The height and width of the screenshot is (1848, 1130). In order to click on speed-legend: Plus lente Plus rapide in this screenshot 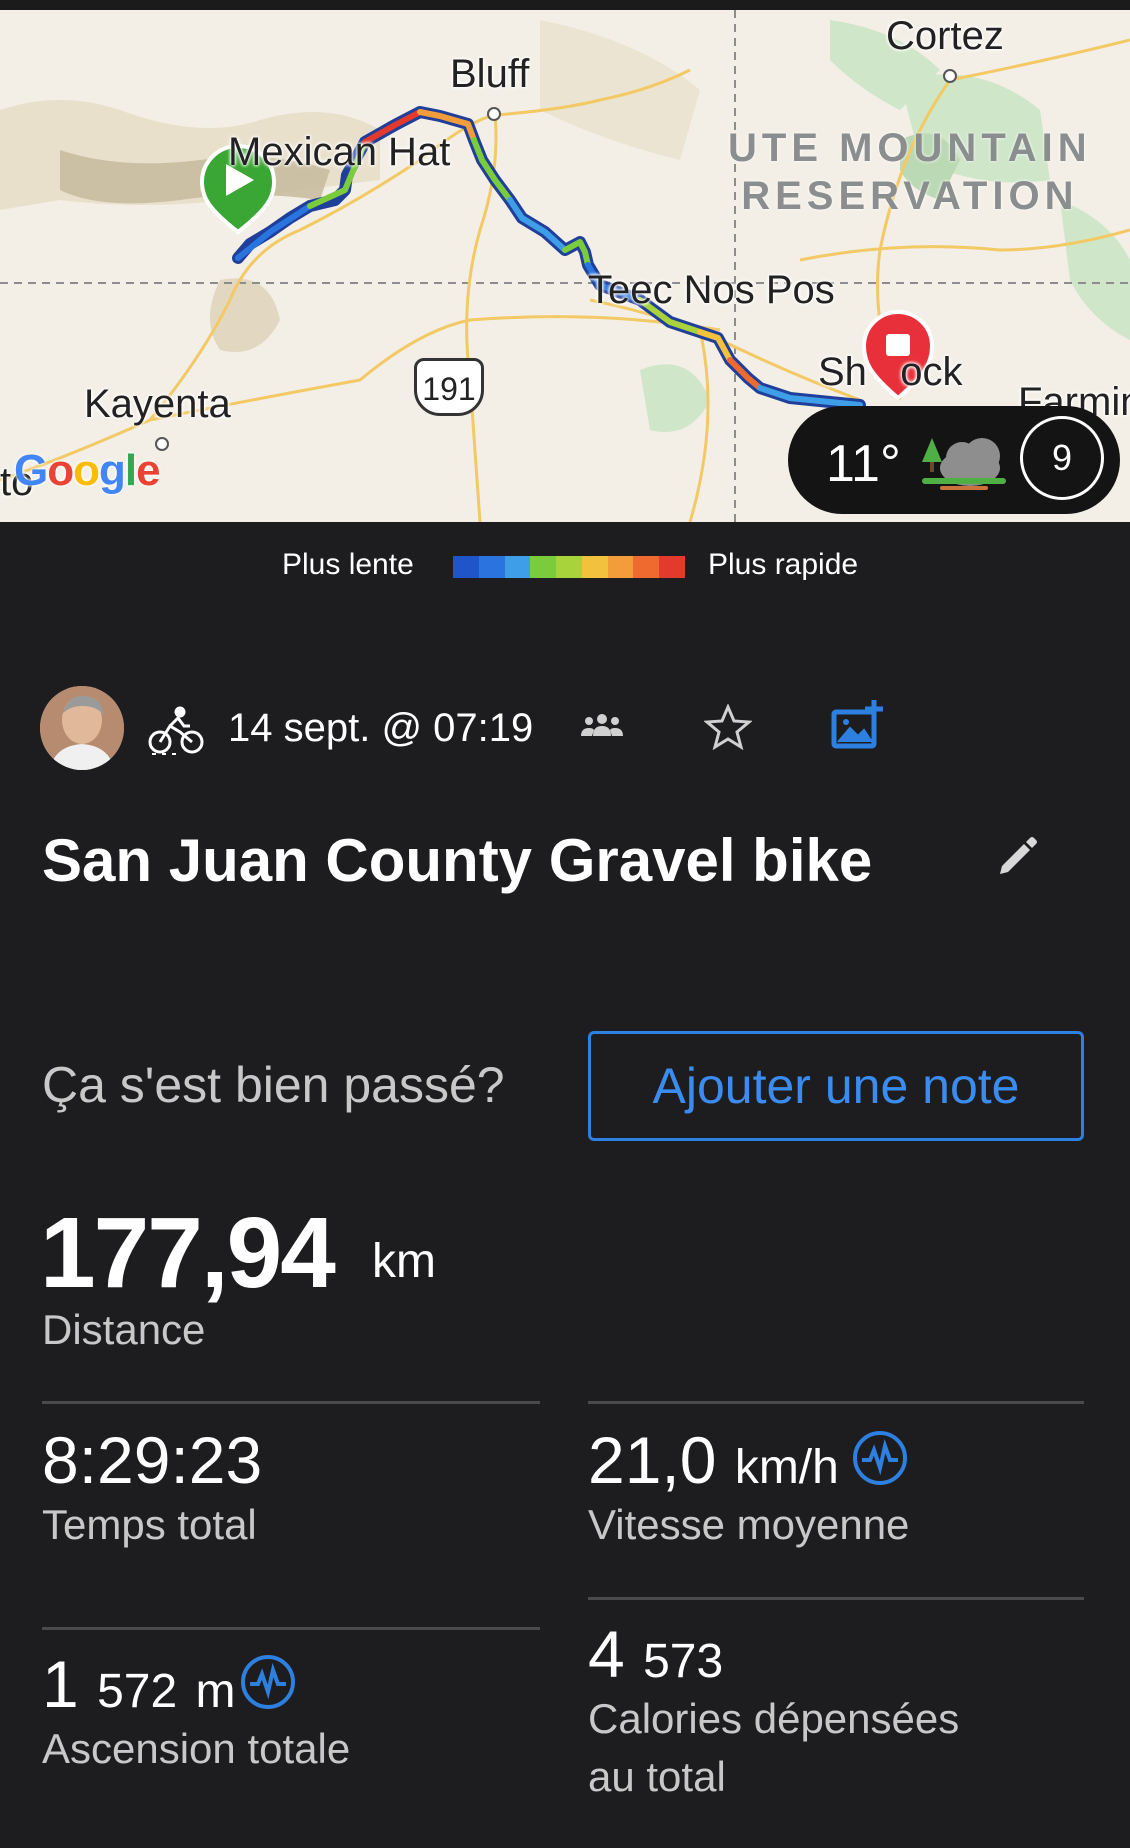, I will do `click(565, 568)`.